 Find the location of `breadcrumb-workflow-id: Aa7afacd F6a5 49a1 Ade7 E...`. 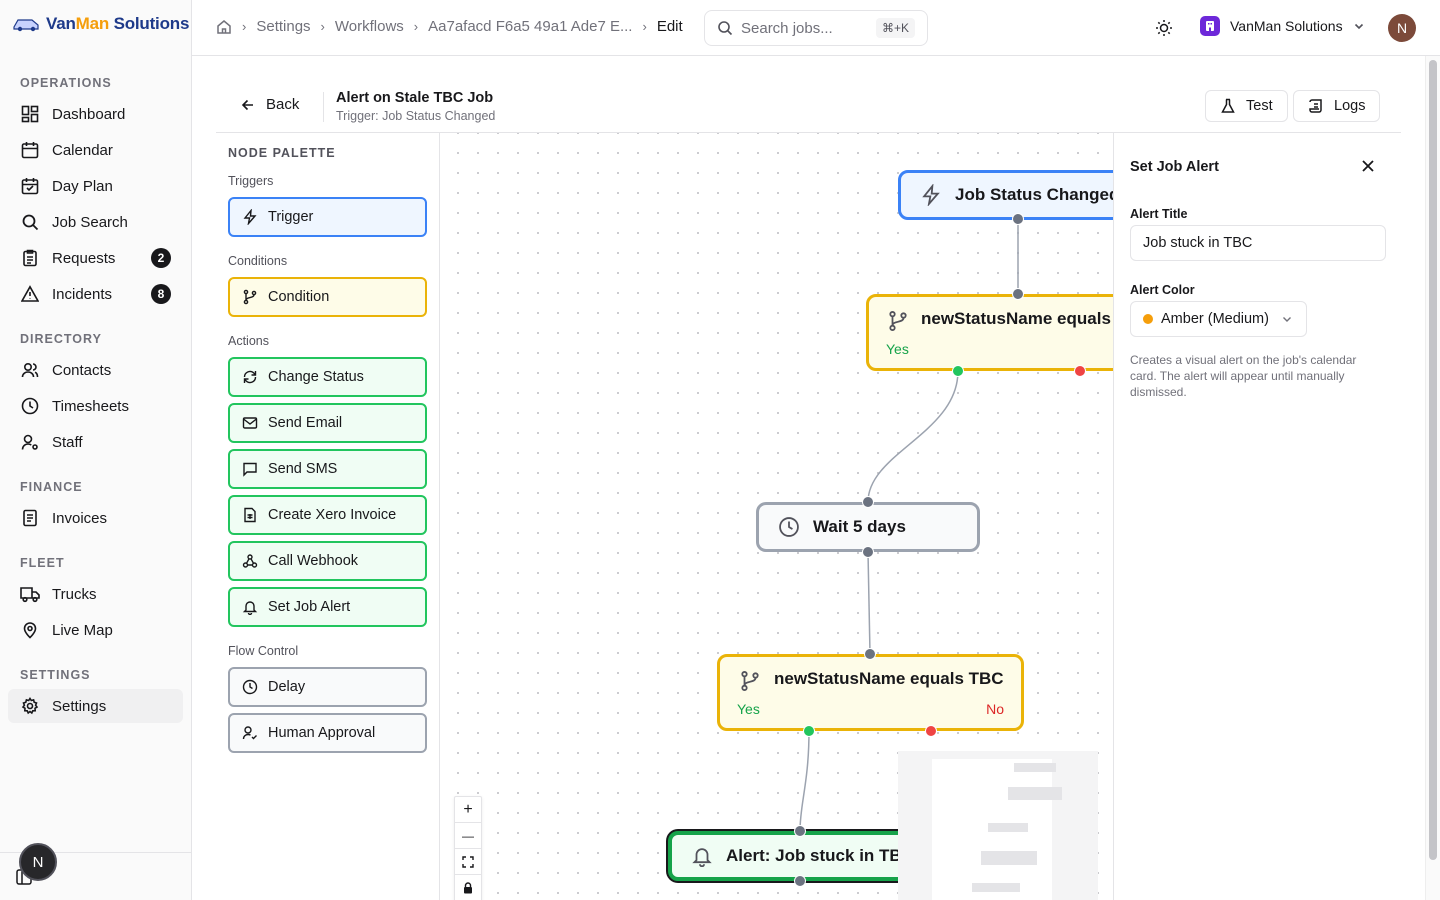

breadcrumb-workflow-id: Aa7afacd F6a5 49a1 Ade7 E... is located at coordinates (530, 26).